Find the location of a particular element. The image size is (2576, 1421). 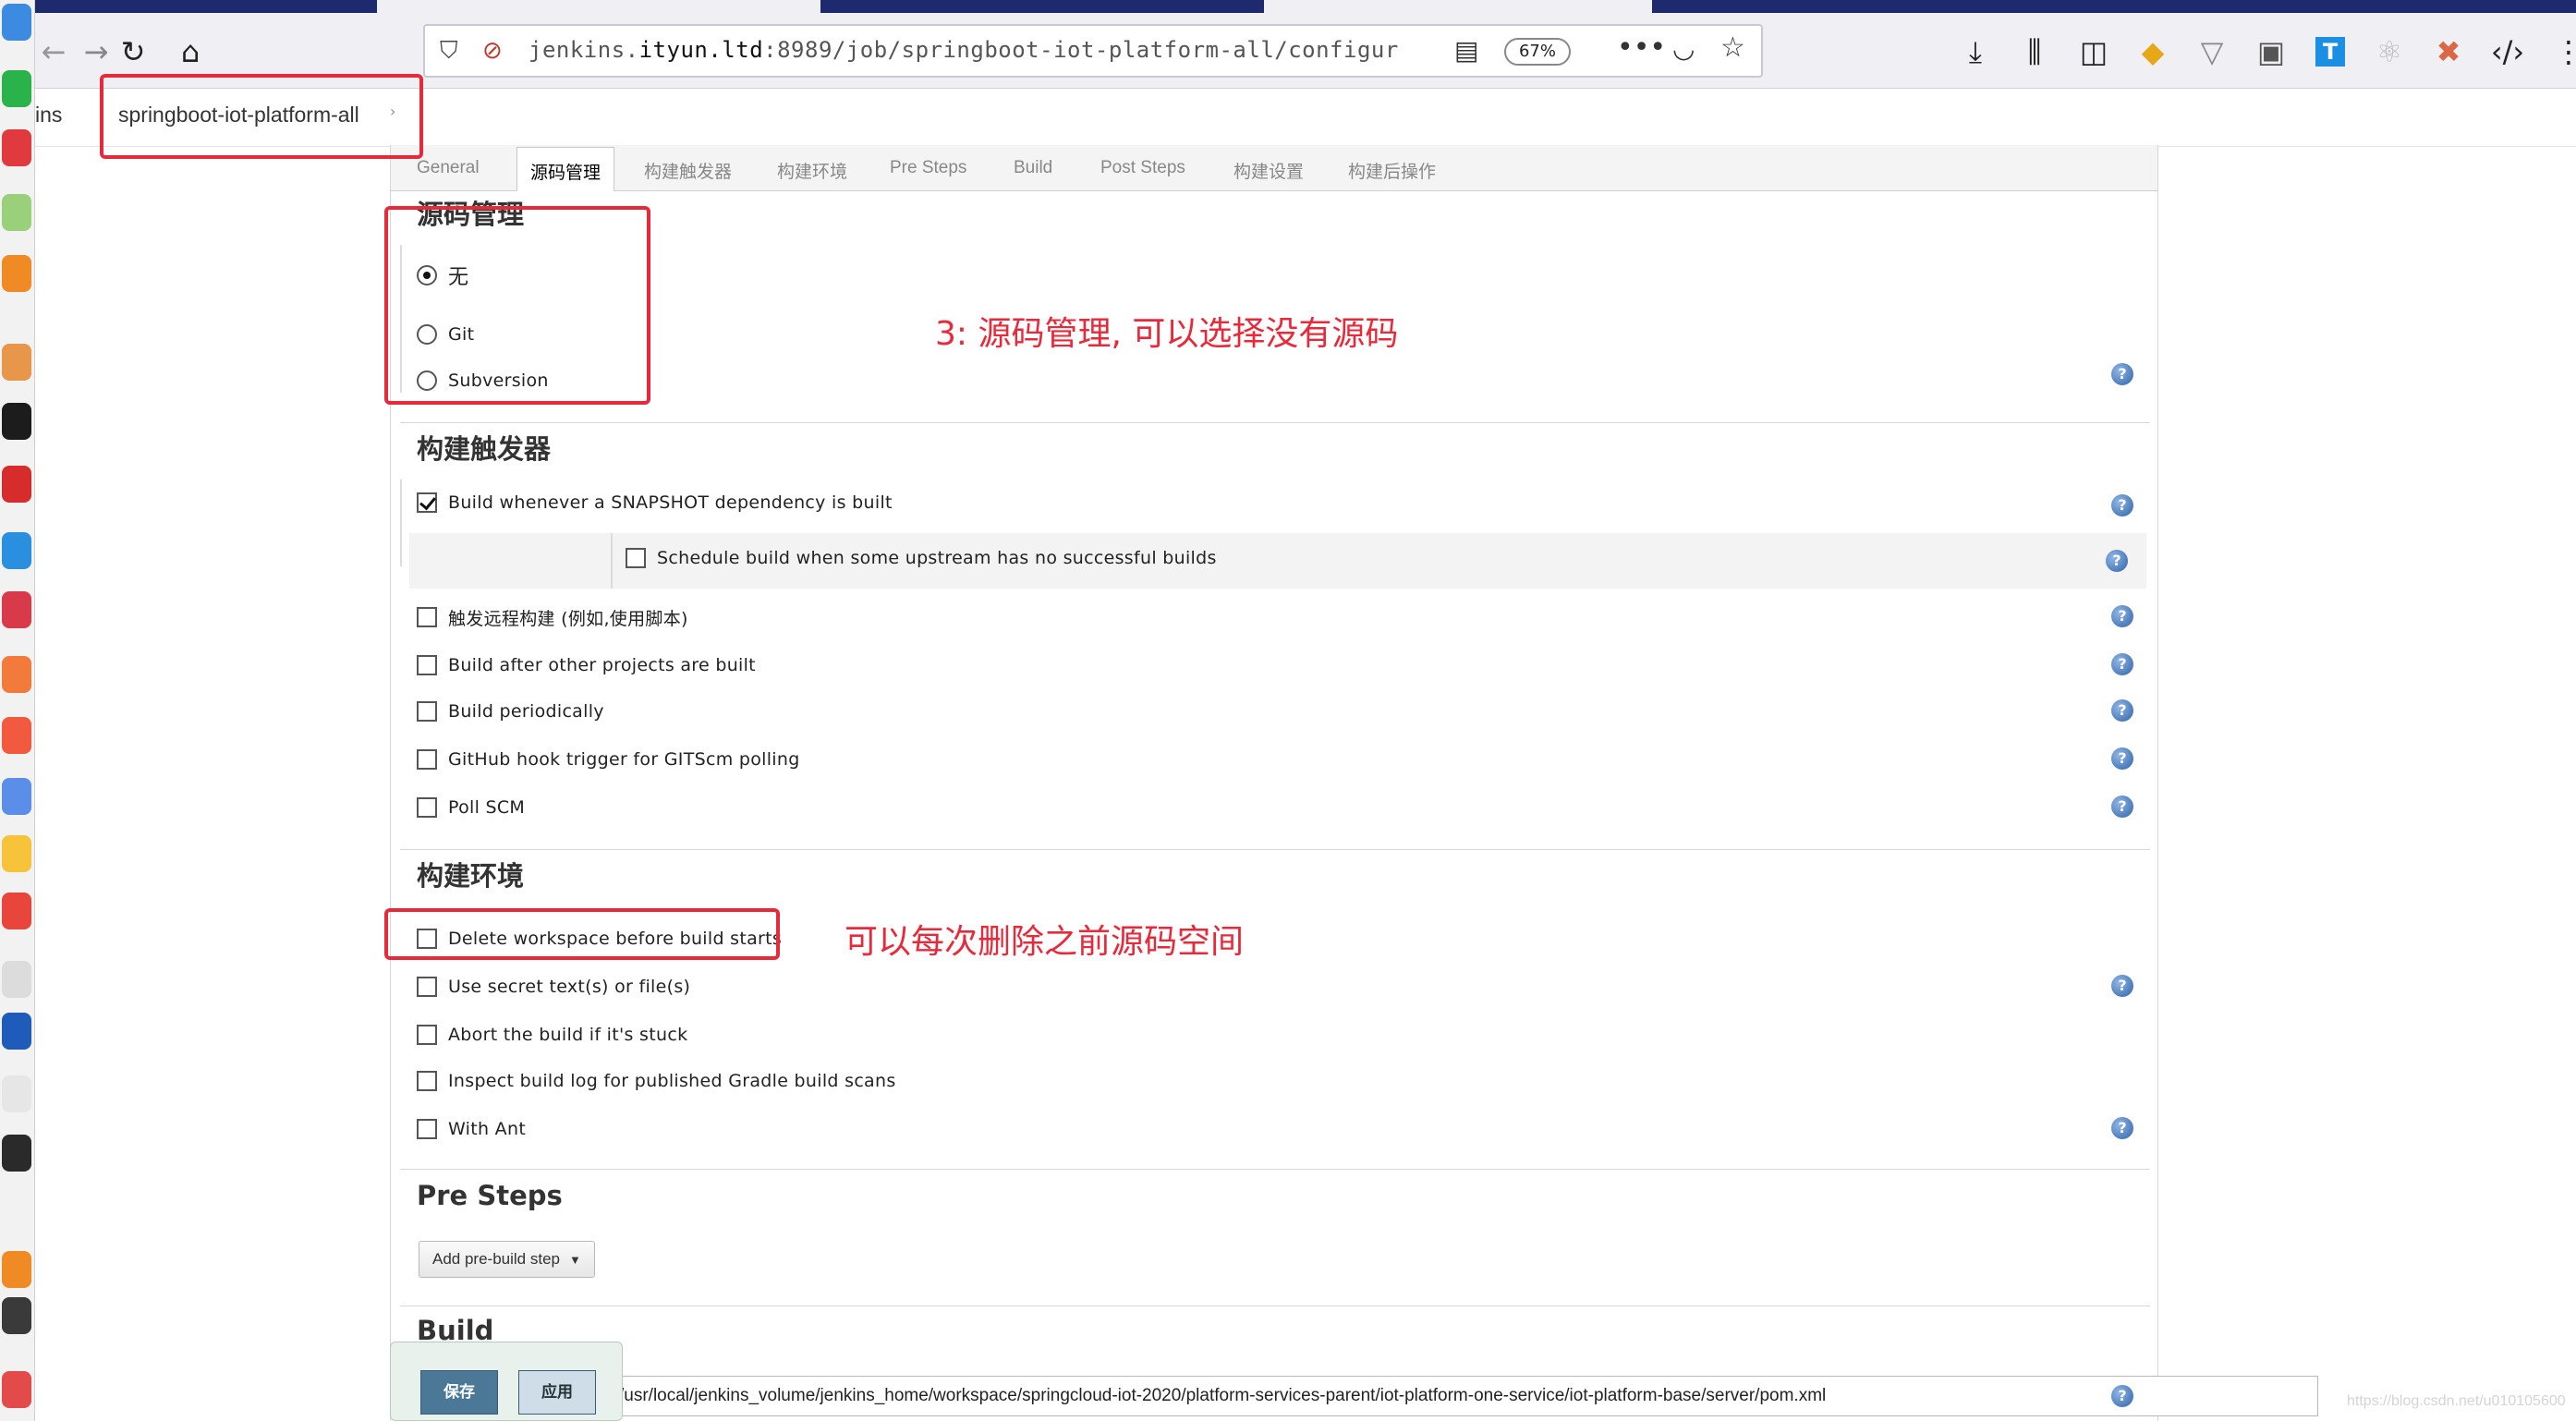

console-icon is located at coordinates (16, 1315).